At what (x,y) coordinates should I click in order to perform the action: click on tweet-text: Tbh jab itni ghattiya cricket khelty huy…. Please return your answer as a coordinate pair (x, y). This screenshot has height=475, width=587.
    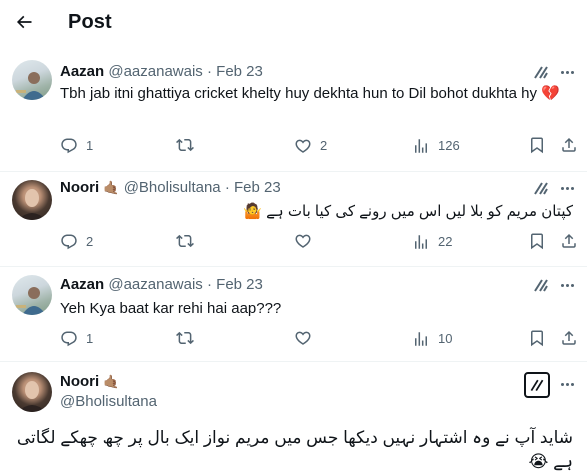
    Looking at the image, I should click on (310, 93).